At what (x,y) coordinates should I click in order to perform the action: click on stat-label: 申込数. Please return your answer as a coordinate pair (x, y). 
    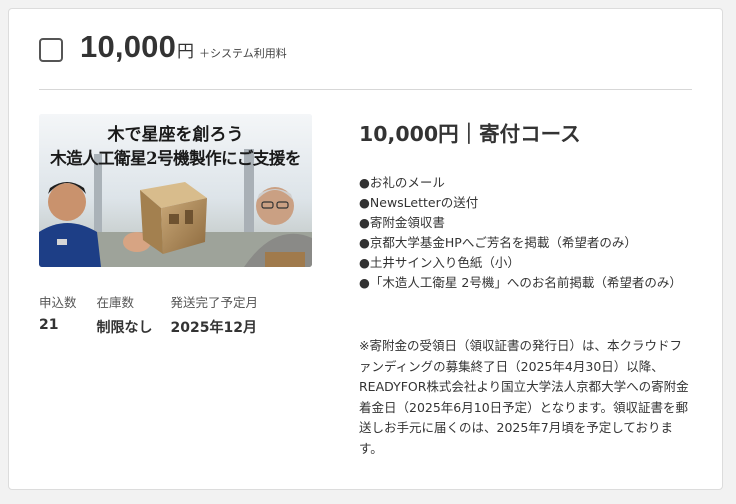
    Looking at the image, I should click on (58, 302).